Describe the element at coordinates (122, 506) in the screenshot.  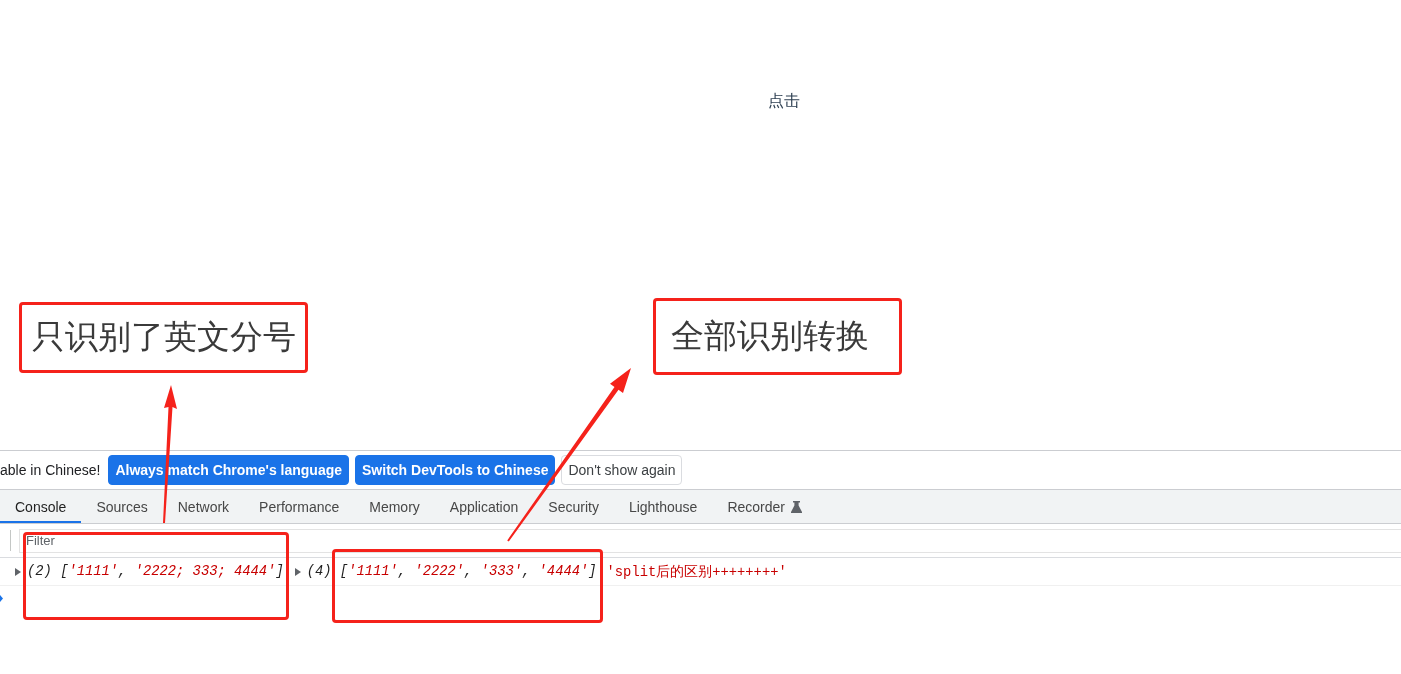
I see `panel-tab: Sources` at that location.